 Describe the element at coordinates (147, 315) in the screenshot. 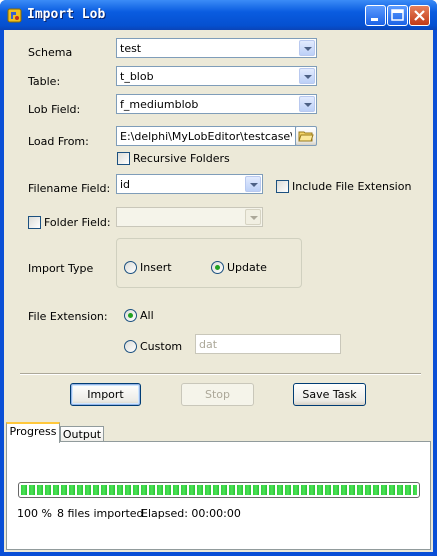

I see `file-extension-all-label: All` at that location.